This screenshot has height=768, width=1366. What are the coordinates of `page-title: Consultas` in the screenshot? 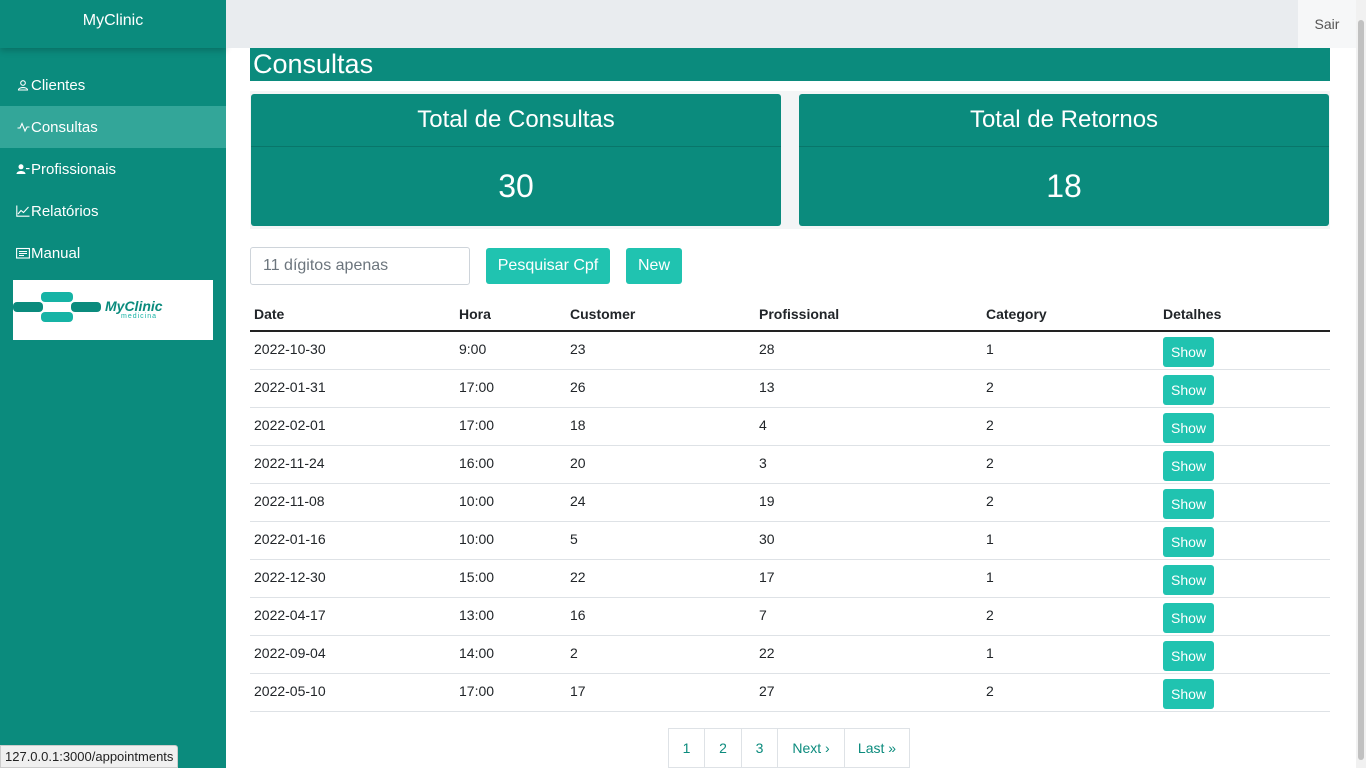 It's located at (790, 64).